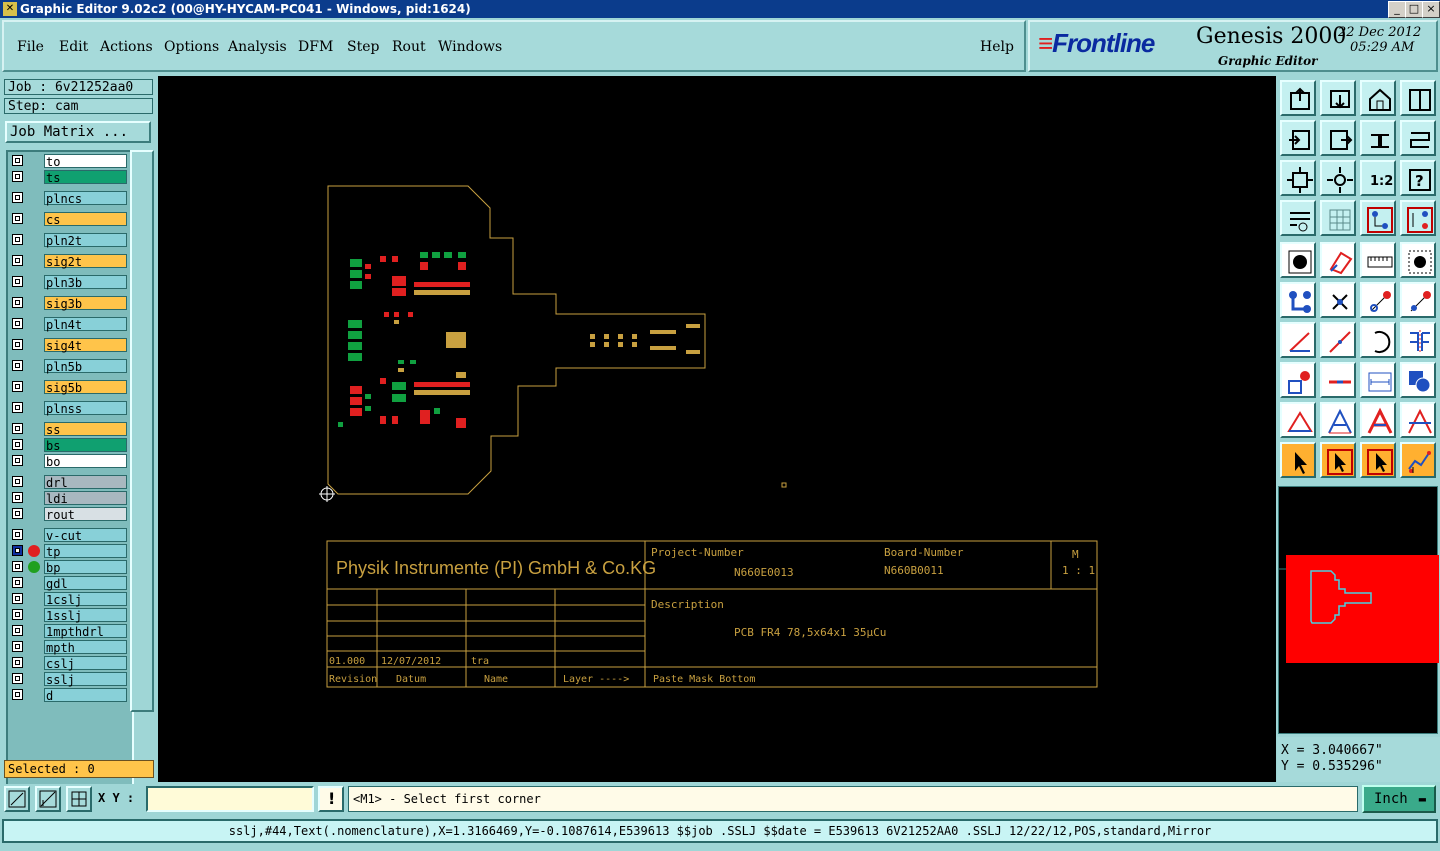 The image size is (1440, 851). I want to click on close-button: ×, so click(1431, 9).